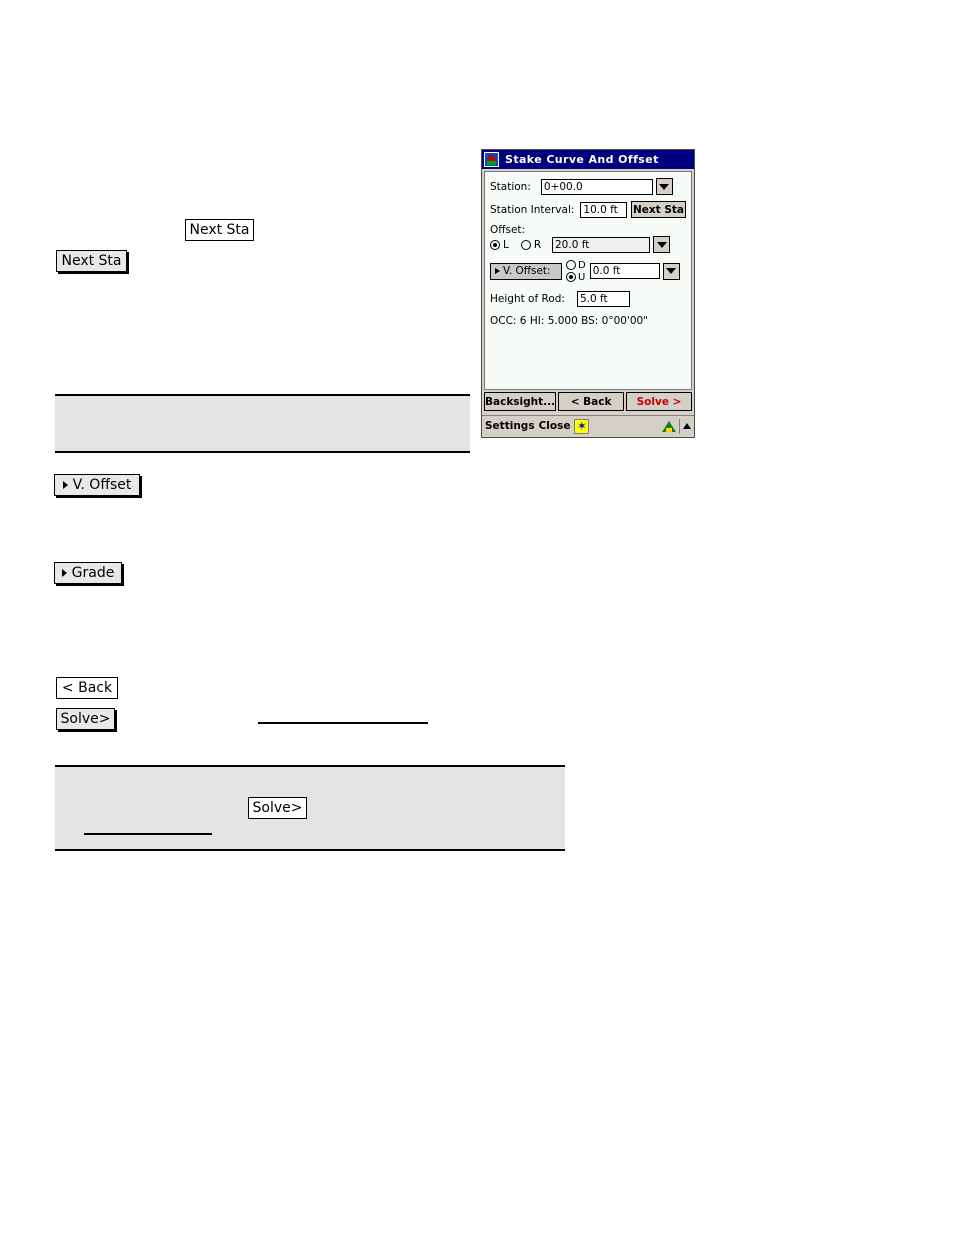 This screenshot has width=954, height=1235. I want to click on station-interval-row: Station Interval: 10.0 ft Next Sta, so click(588, 209).